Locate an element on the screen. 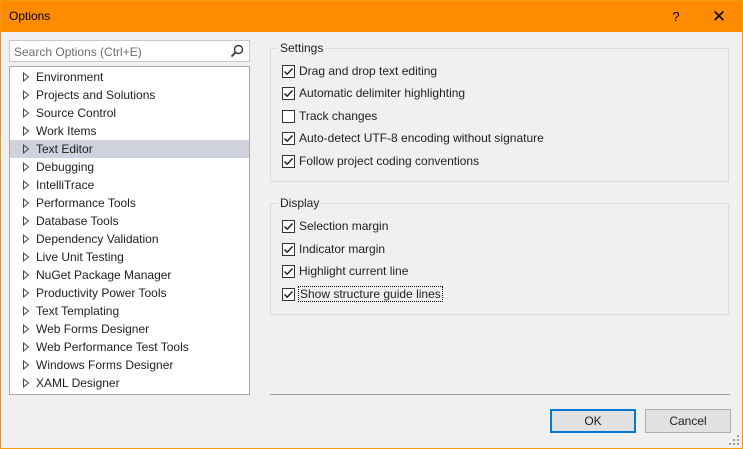  tree-item-environment: Environment is located at coordinates (129, 77).